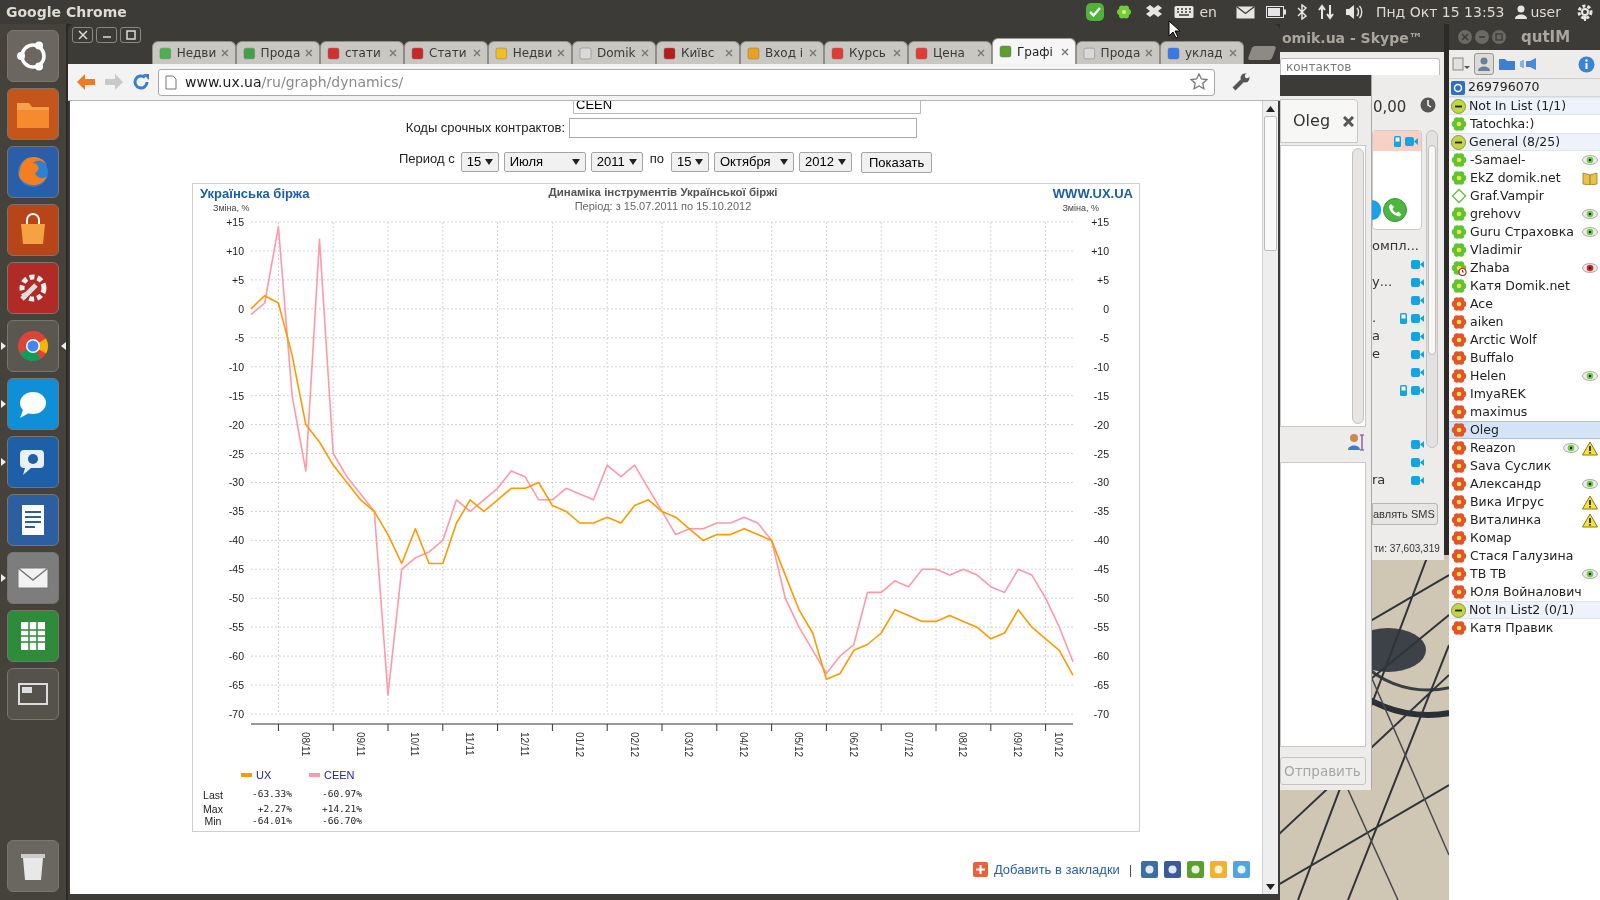 The height and width of the screenshot is (900, 1600). I want to click on contact-item: Александр, so click(1524, 484).